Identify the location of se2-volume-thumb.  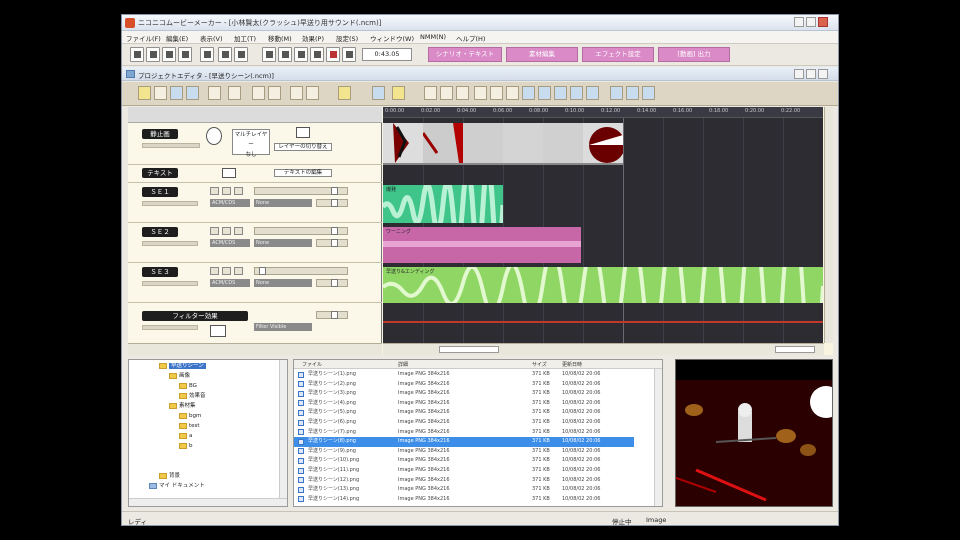
(334, 231).